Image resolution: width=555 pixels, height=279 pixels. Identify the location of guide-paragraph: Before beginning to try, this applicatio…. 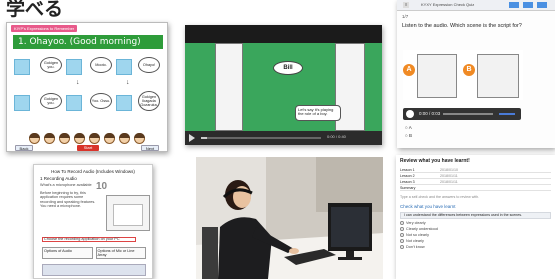
(68, 199).